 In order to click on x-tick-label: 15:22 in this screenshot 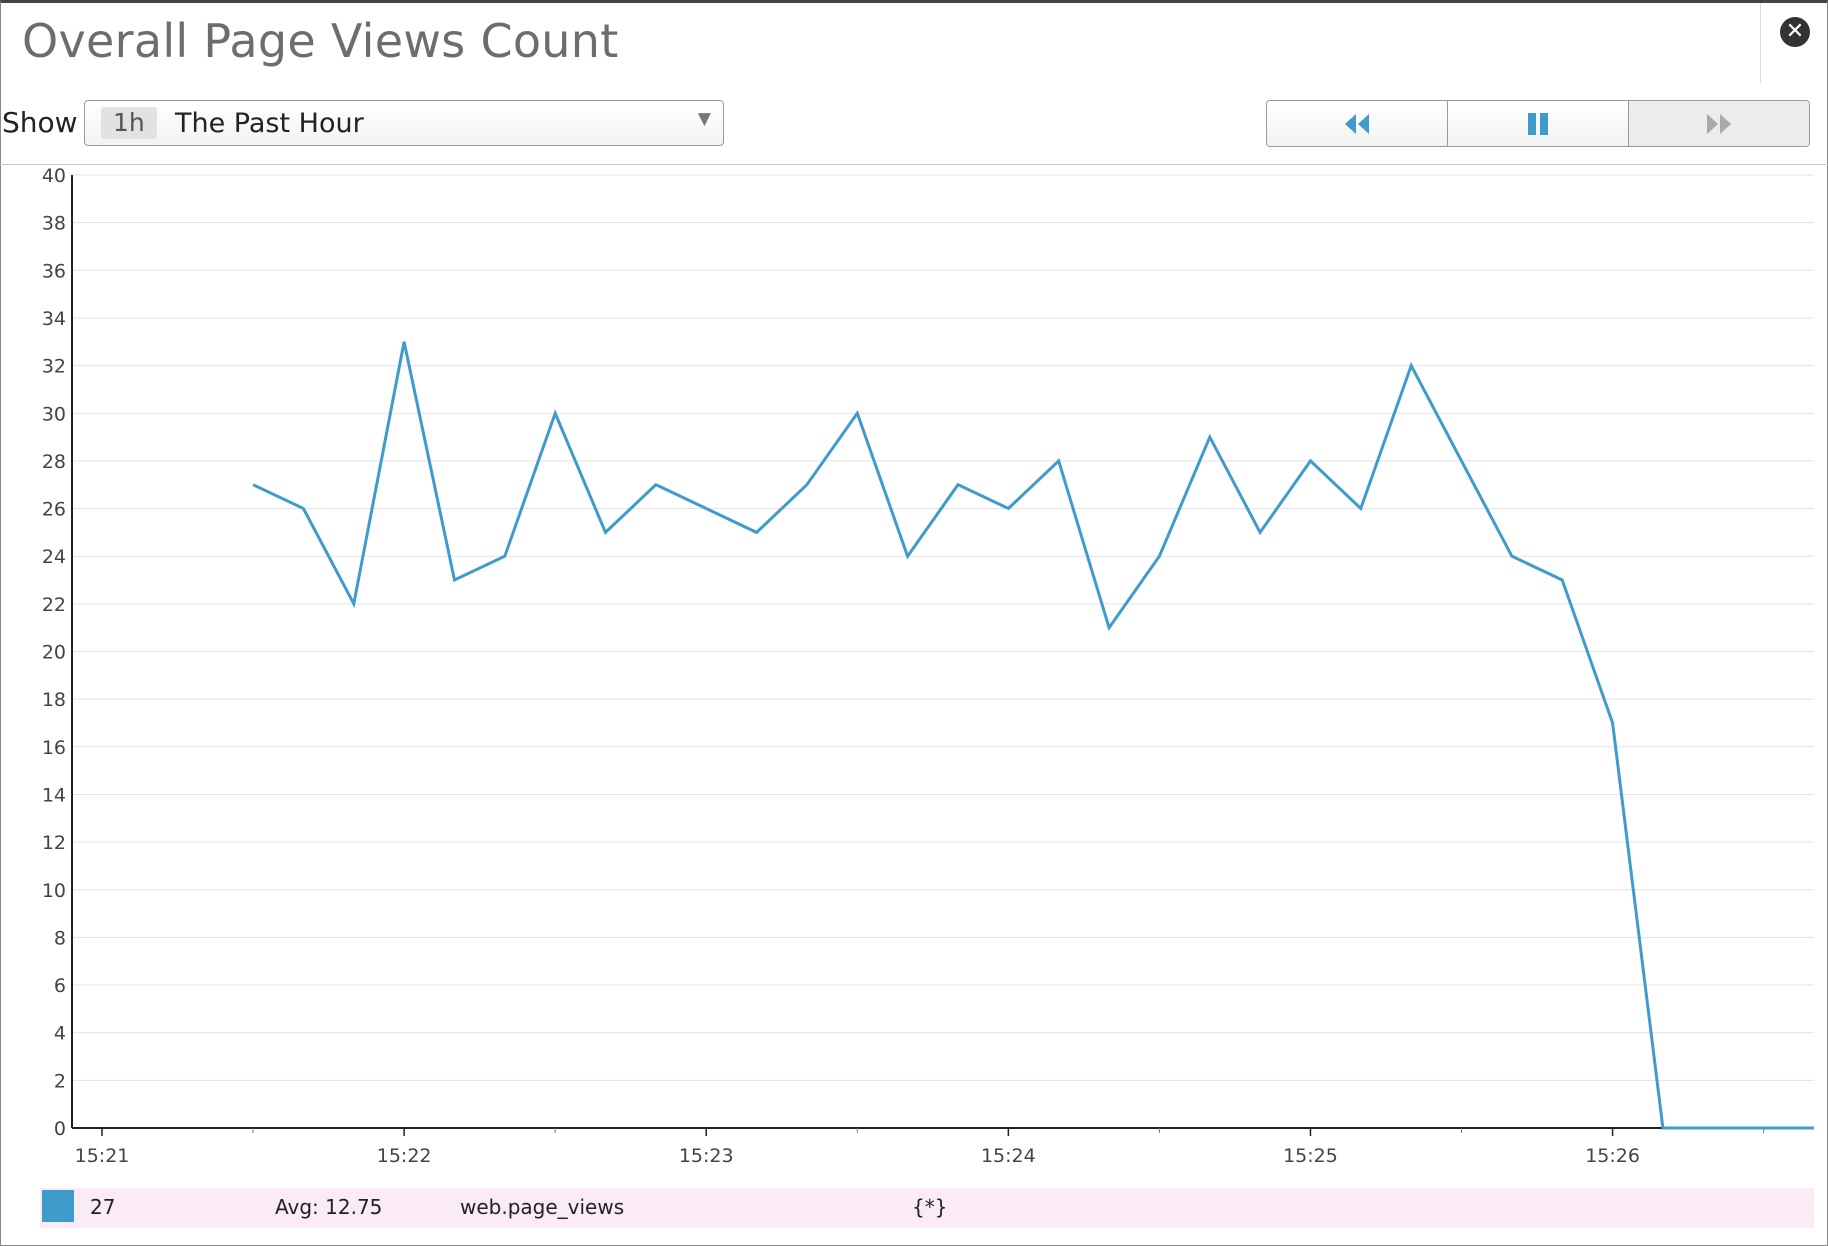, I will do `click(404, 1156)`.